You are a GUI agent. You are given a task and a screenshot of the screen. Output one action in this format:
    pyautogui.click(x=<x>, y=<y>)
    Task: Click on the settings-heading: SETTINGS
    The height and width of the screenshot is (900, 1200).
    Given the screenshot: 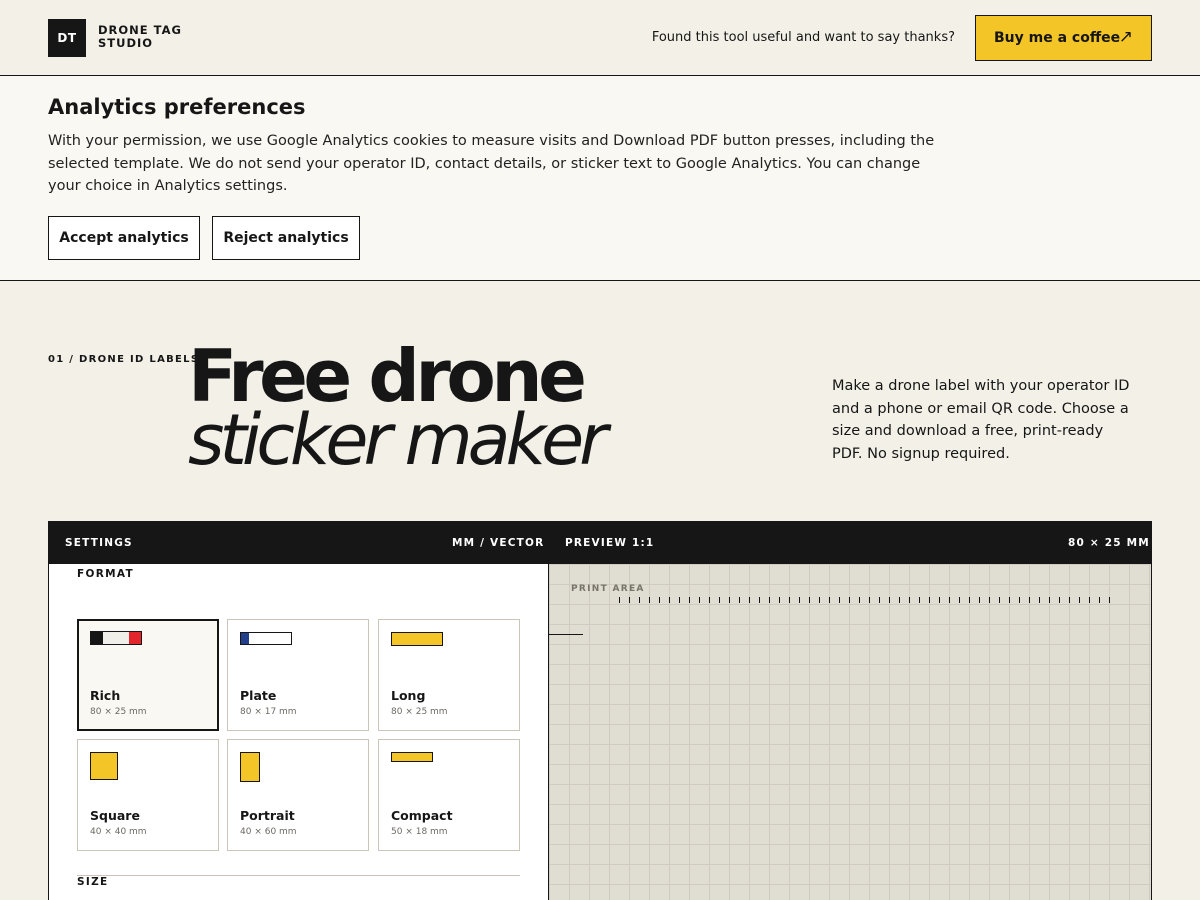 What is the action you would take?
    pyautogui.click(x=99, y=543)
    